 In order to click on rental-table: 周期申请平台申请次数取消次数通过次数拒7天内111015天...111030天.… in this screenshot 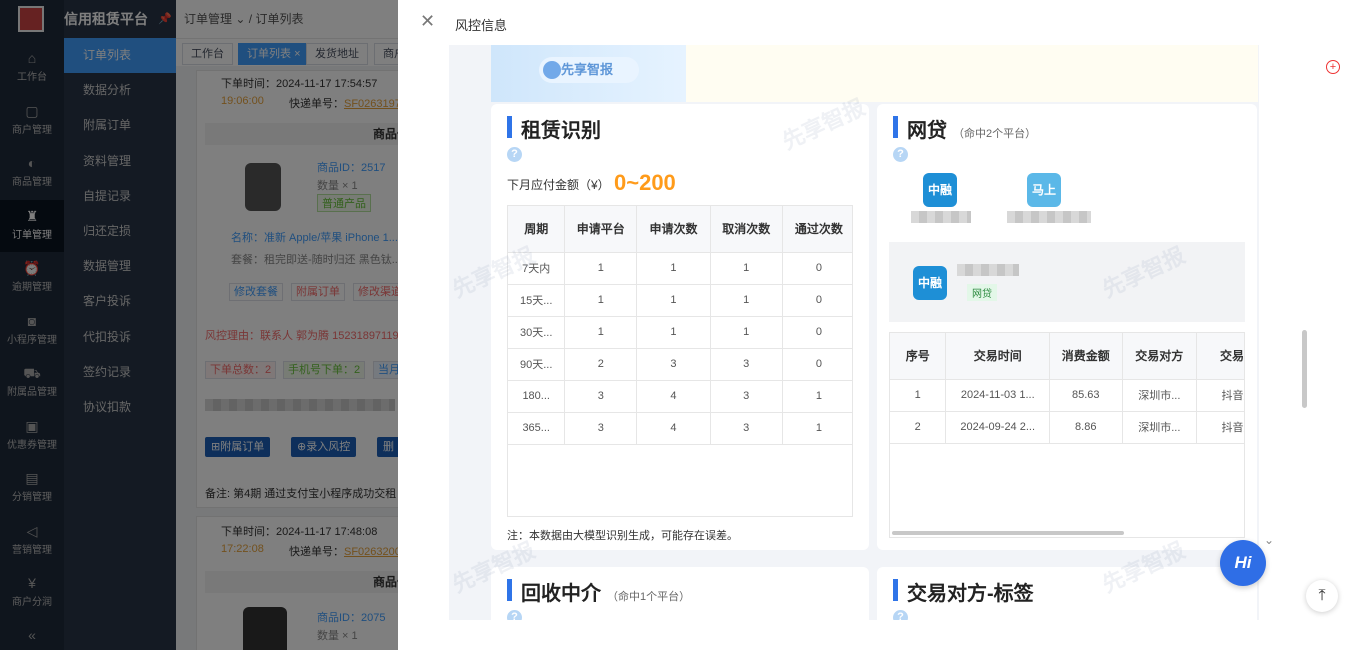, I will do `click(680, 361)`.